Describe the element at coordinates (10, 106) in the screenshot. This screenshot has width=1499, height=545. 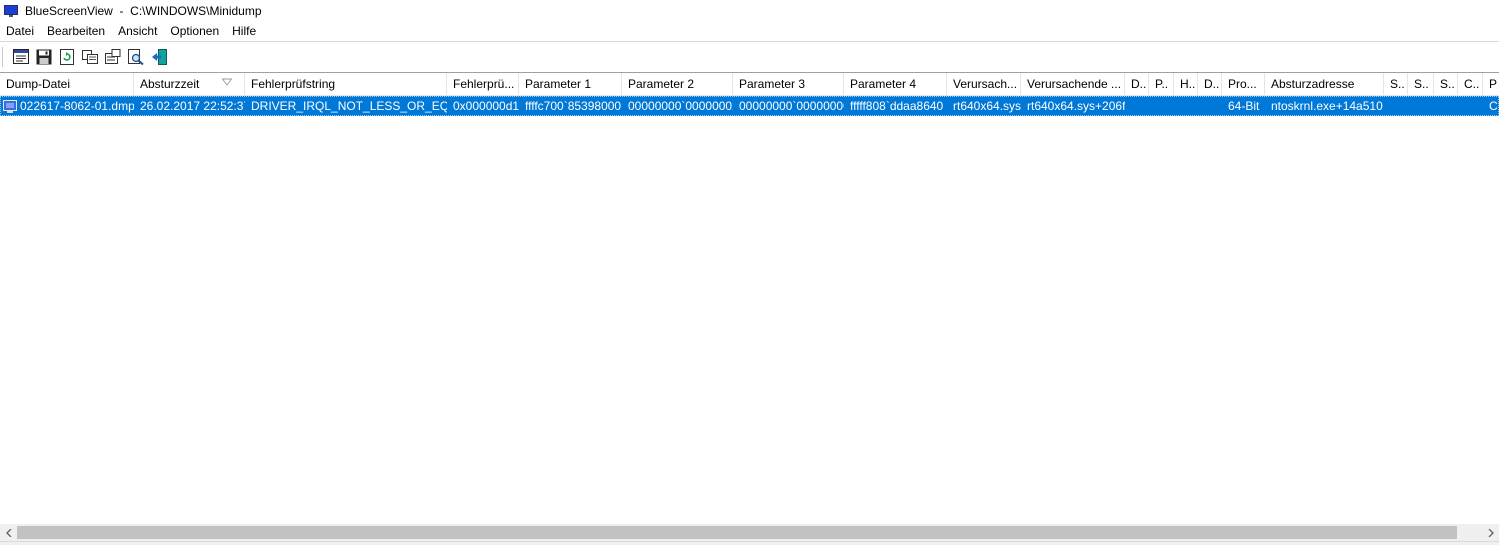
I see `dump-file-icon` at that location.